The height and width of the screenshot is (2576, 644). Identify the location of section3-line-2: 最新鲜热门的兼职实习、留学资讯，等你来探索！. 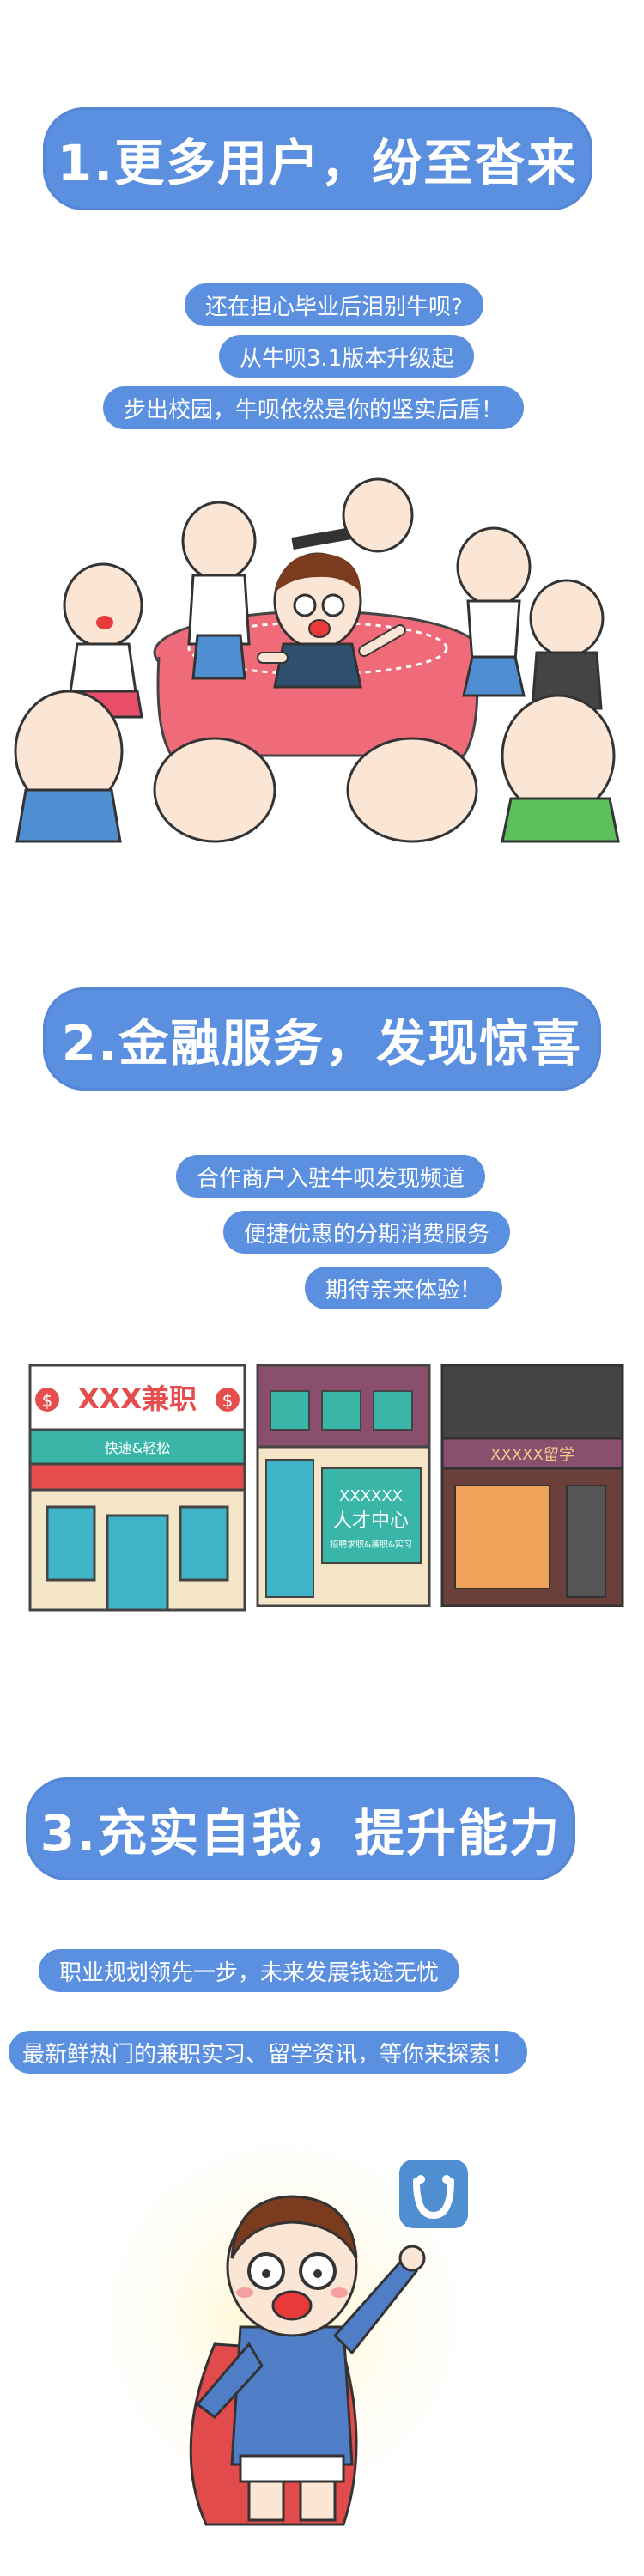
(269, 2053).